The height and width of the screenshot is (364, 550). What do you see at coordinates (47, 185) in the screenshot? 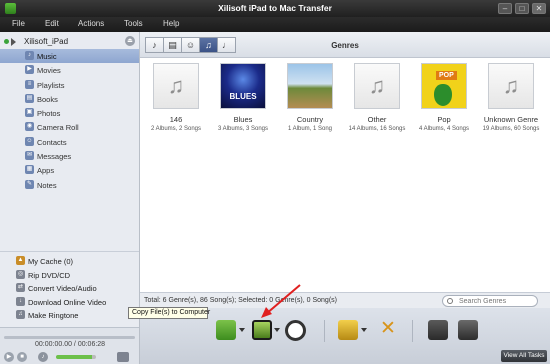
I see `sidebar-item-label: Notes` at bounding box center [47, 185].